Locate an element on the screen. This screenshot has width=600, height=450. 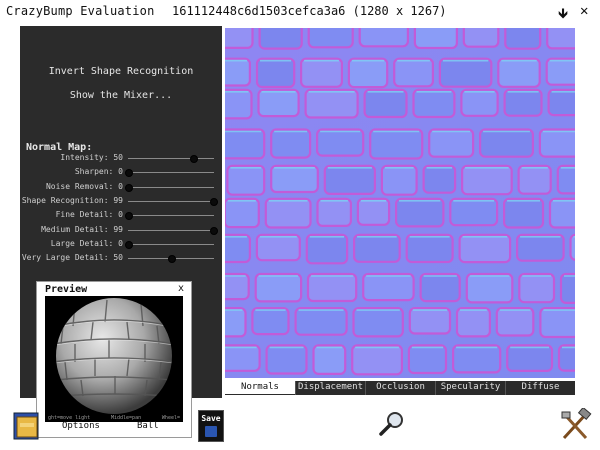
preview-shape-button: Ball is located at coordinates (148, 426).